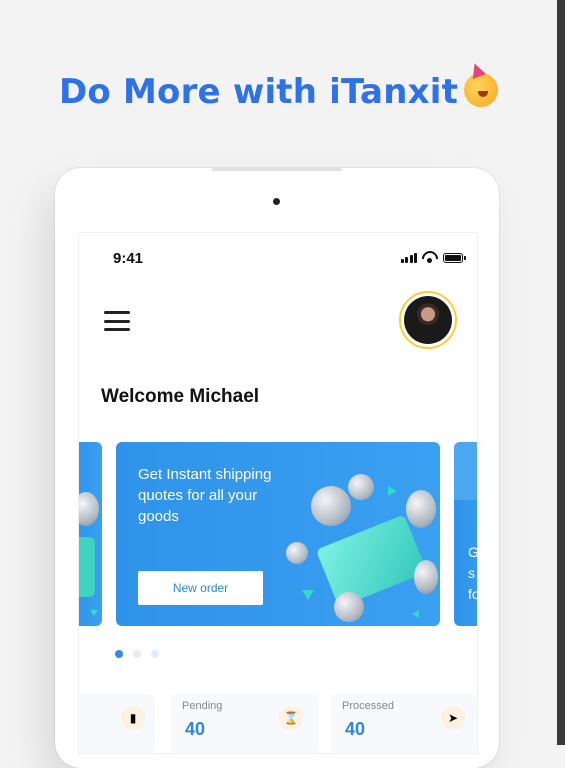 The width and height of the screenshot is (565, 768). I want to click on status-time: 9:41, so click(128, 258).